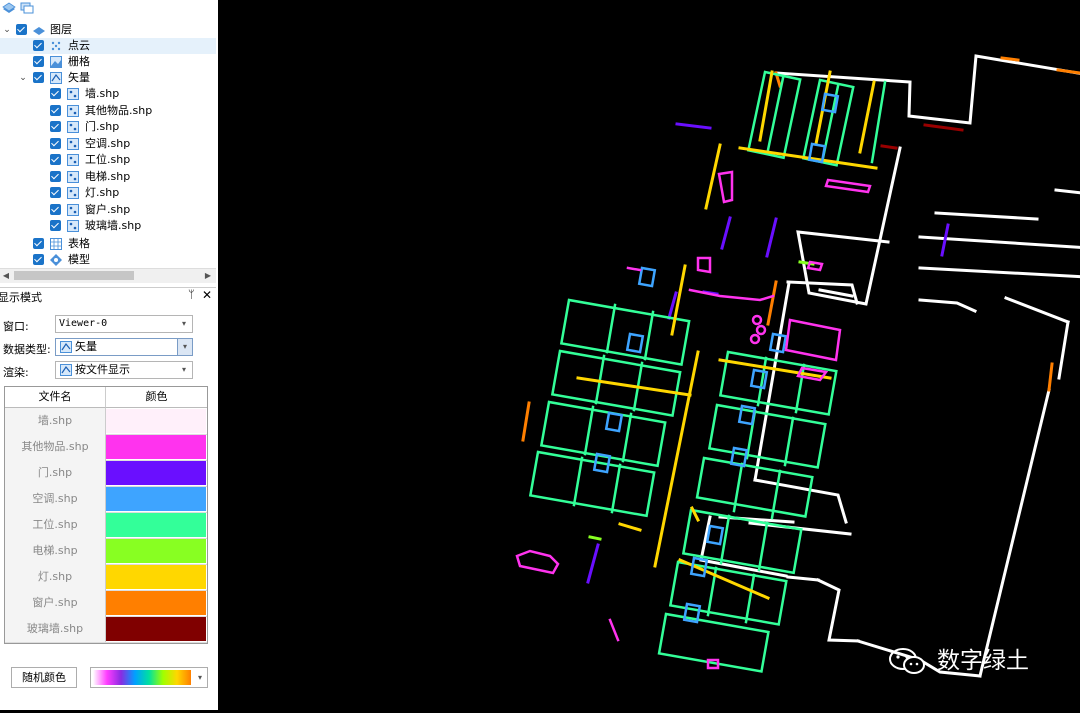 This screenshot has height=713, width=1080. Describe the element at coordinates (149, 677) in the screenshot. I see `color-ramp-select: ▾` at that location.